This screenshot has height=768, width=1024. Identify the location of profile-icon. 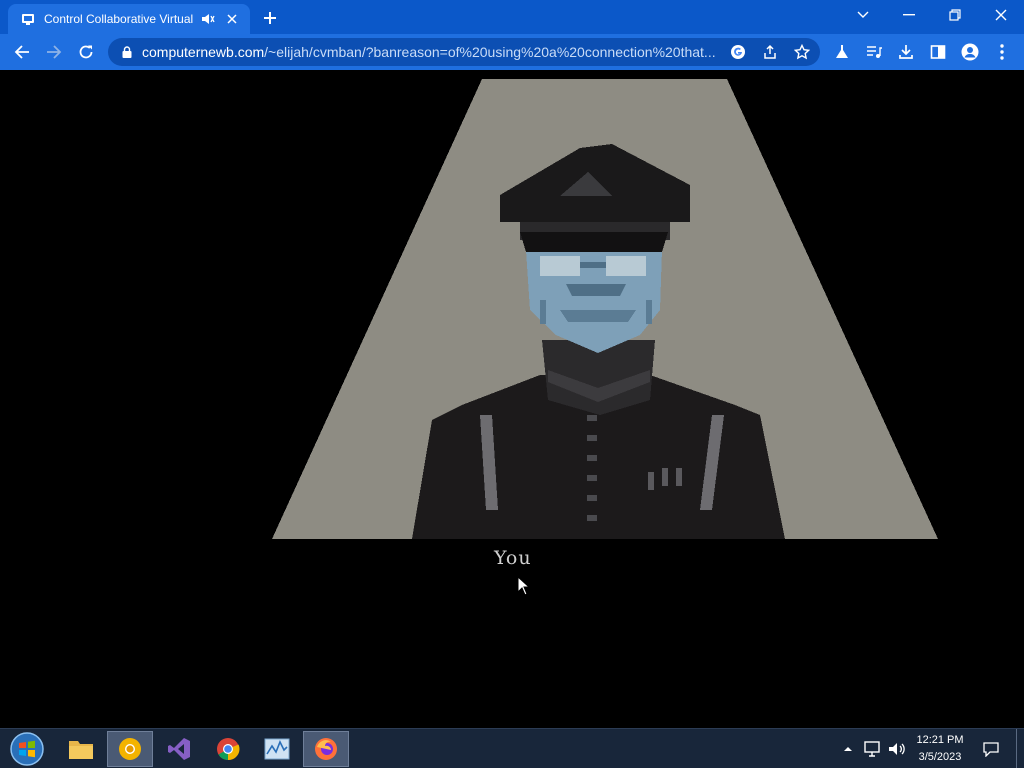
(970, 52).